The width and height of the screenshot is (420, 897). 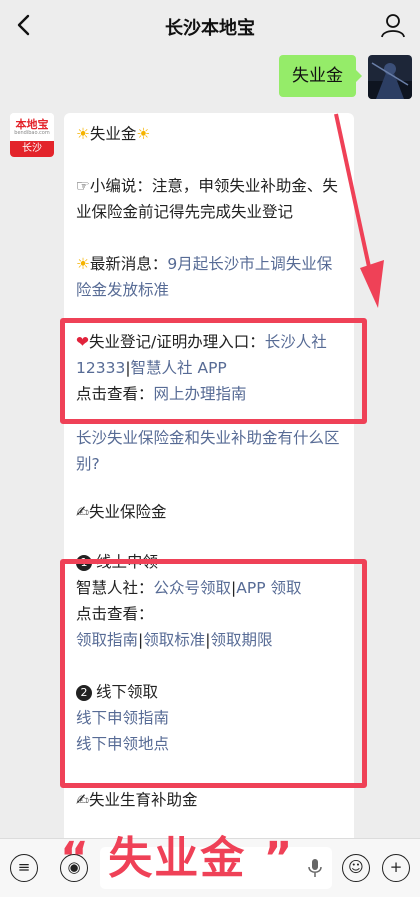 What do you see at coordinates (83, 186) in the screenshot?
I see `pointing-hand-icon: ☞` at bounding box center [83, 186].